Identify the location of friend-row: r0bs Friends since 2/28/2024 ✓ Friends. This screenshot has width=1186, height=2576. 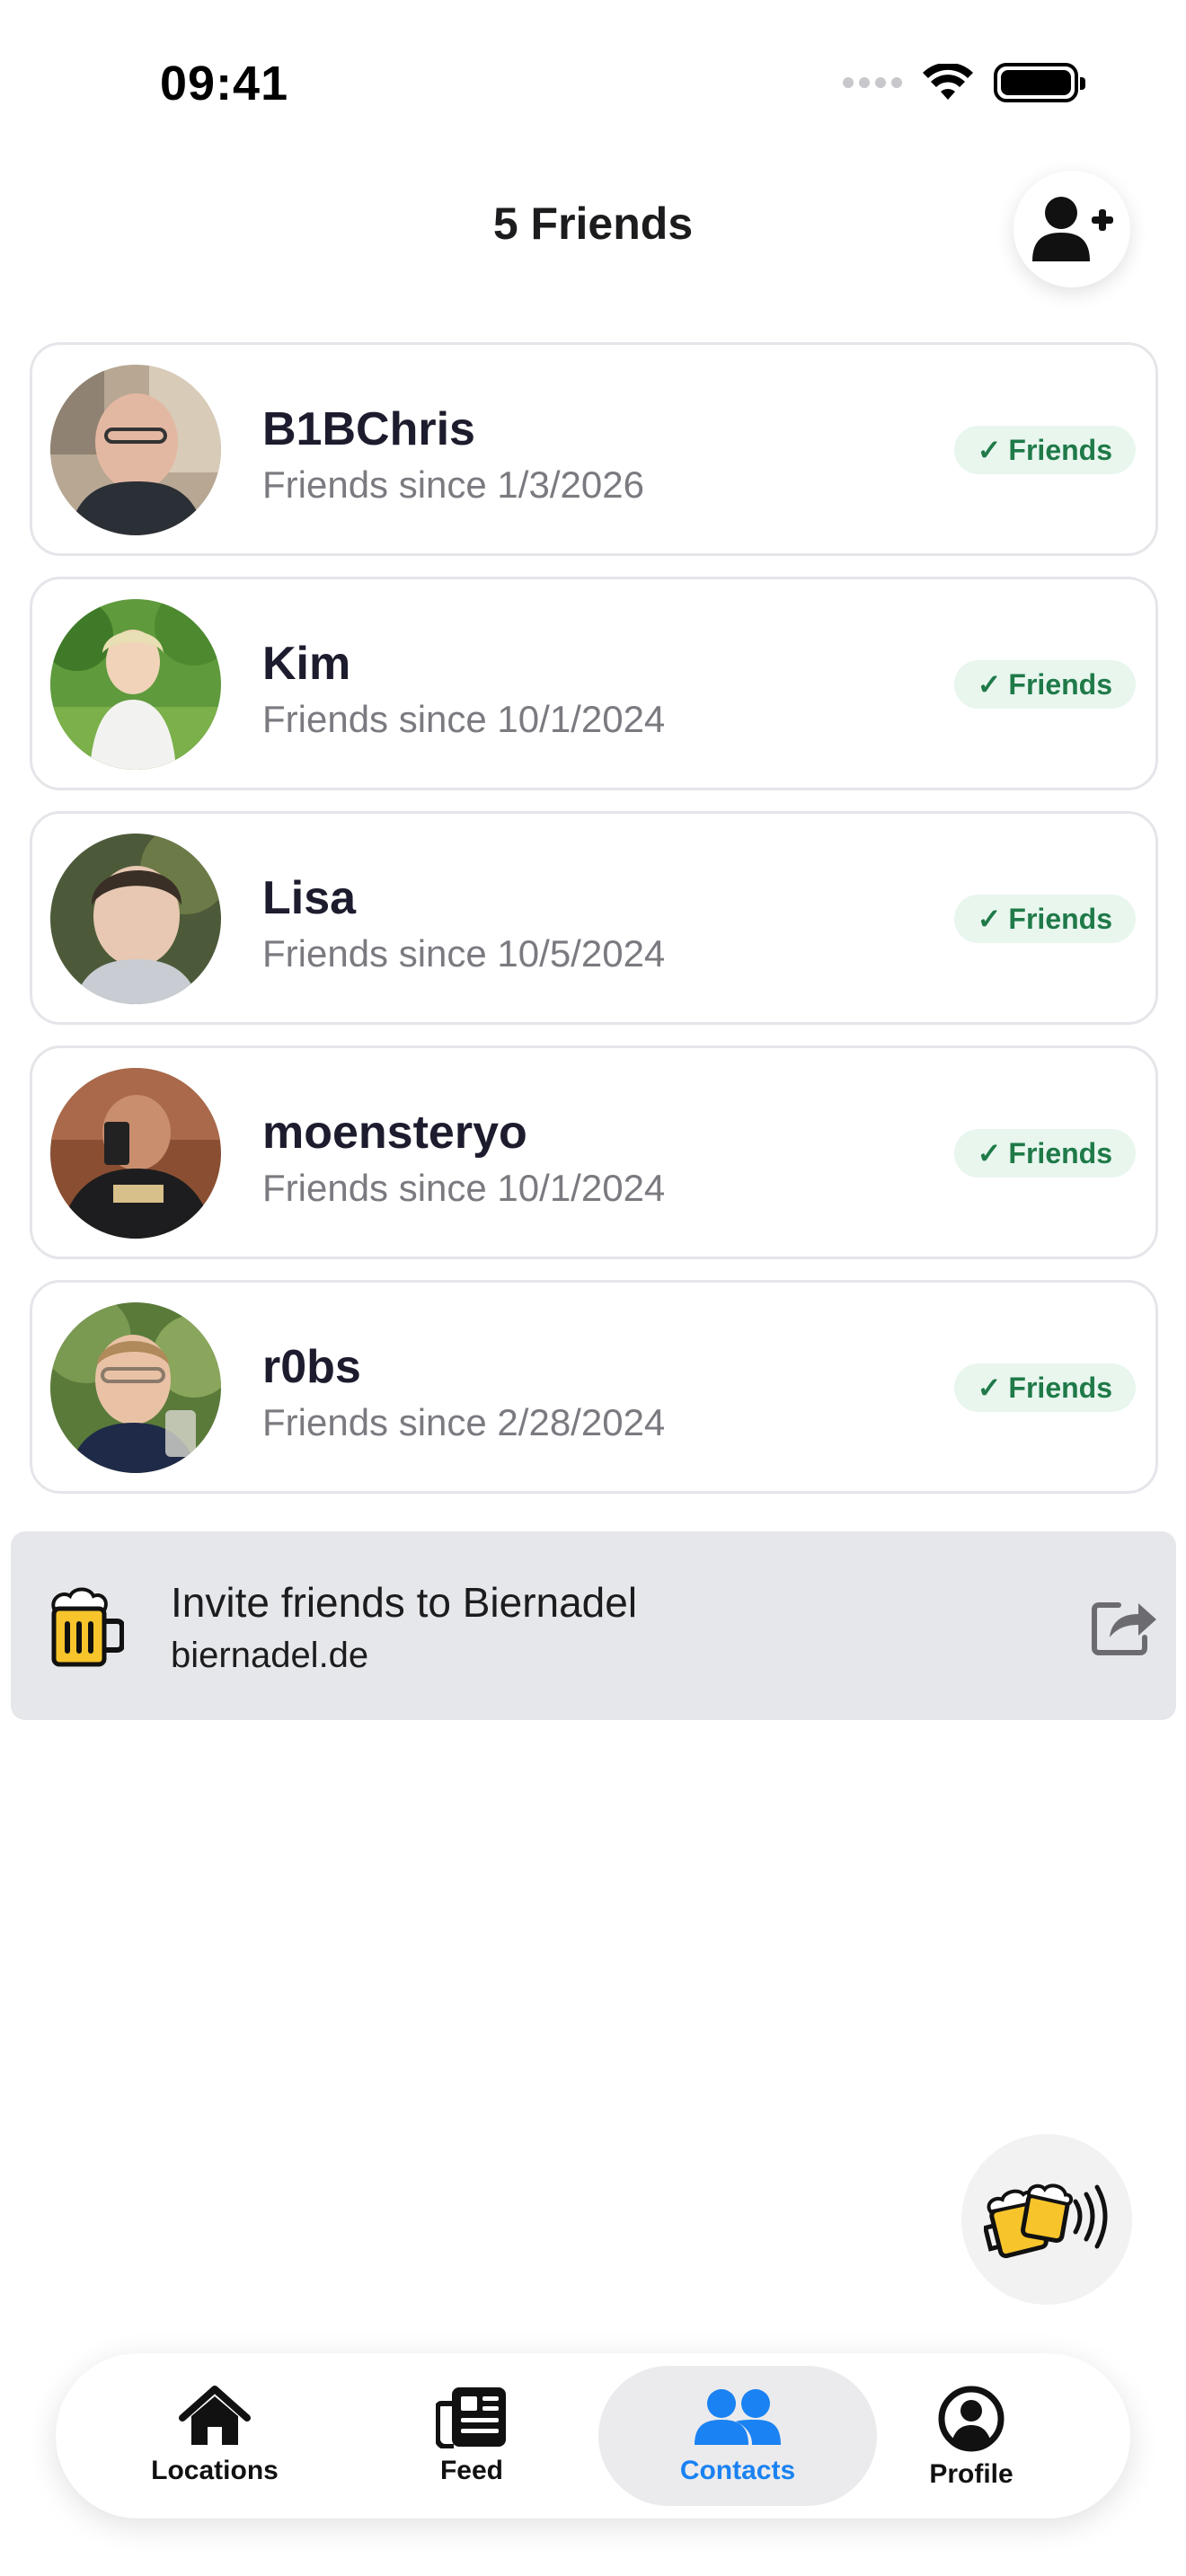
(594, 1387).